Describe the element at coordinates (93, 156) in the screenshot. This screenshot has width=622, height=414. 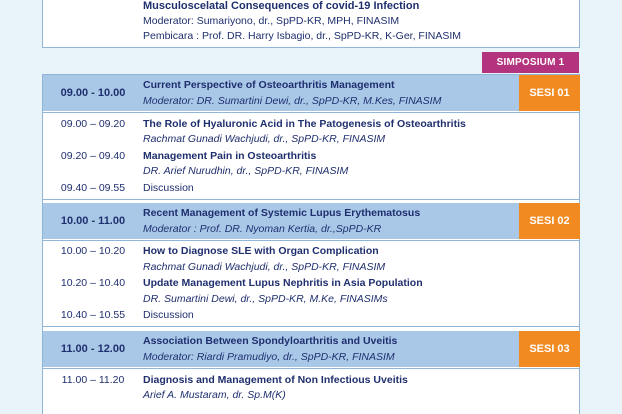
I see `talk-time: 09.20 – 09.40` at that location.